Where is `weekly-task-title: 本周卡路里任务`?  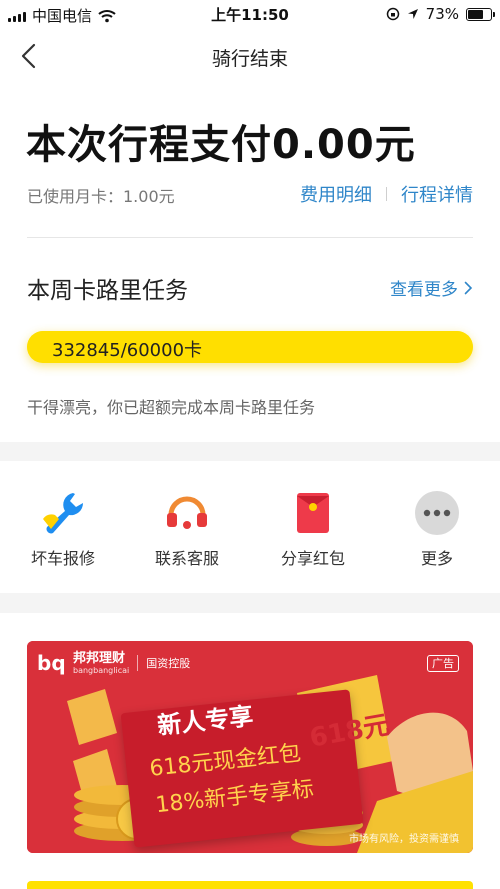
weekly-task-title: 本周卡路里任务 is located at coordinates (107, 291).